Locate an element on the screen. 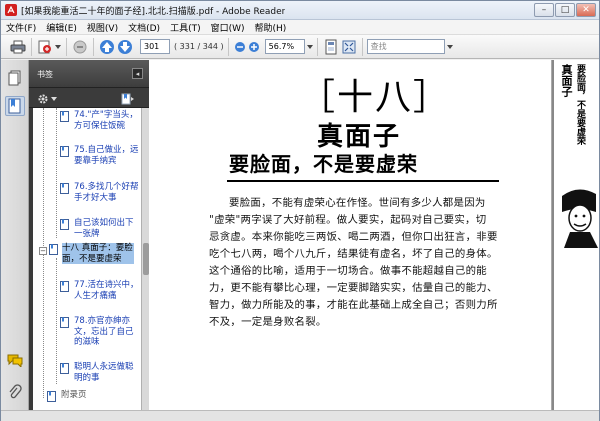 The image size is (600, 421). adjacent-page-preview: 真面子 要脸面，不是要虚荣 is located at coordinates (575, 235).